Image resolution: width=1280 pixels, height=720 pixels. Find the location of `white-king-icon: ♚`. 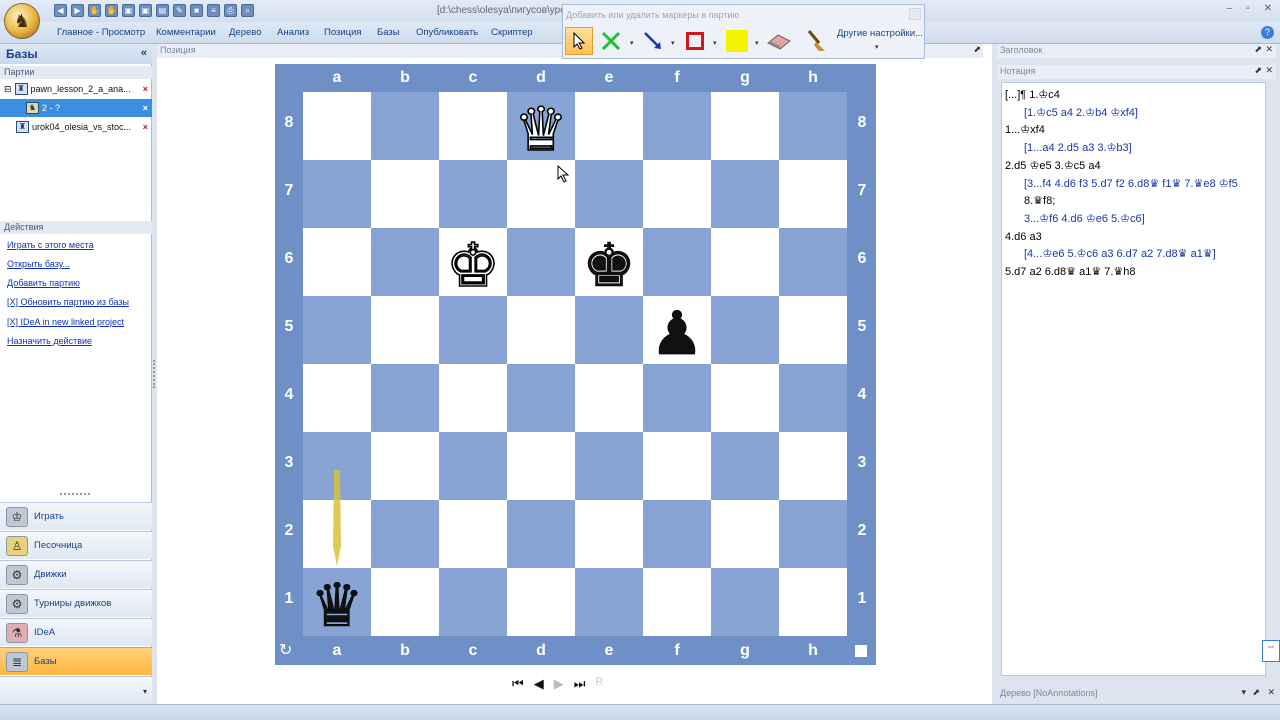

white-king-icon: ♚ is located at coordinates (473, 262).